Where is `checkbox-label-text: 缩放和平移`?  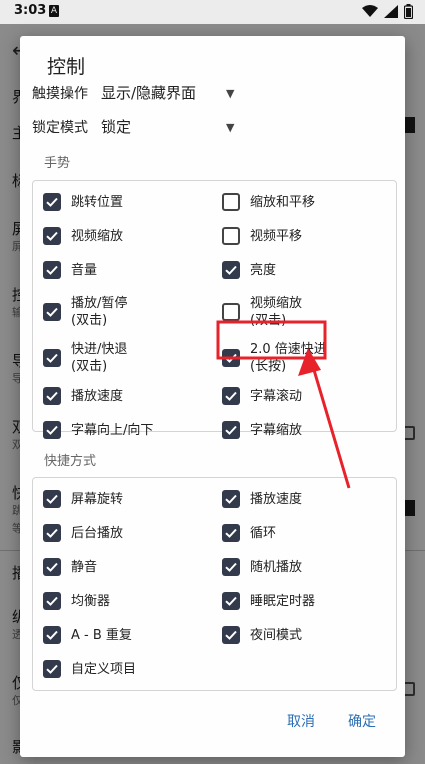 checkbox-label-text: 缩放和平移 is located at coordinates (283, 202).